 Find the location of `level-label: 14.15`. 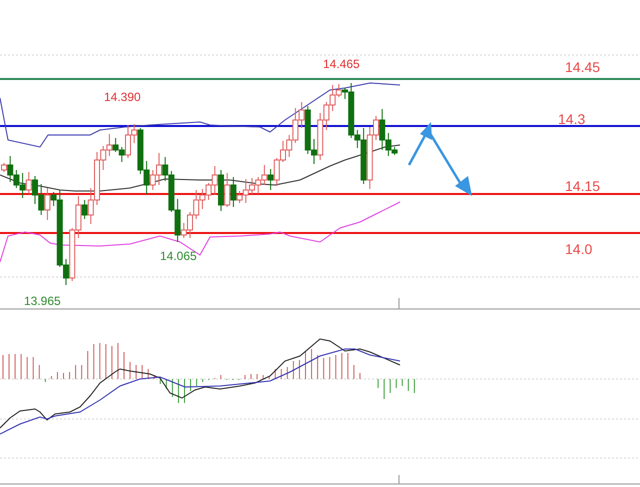

level-label: 14.15 is located at coordinates (582, 186).